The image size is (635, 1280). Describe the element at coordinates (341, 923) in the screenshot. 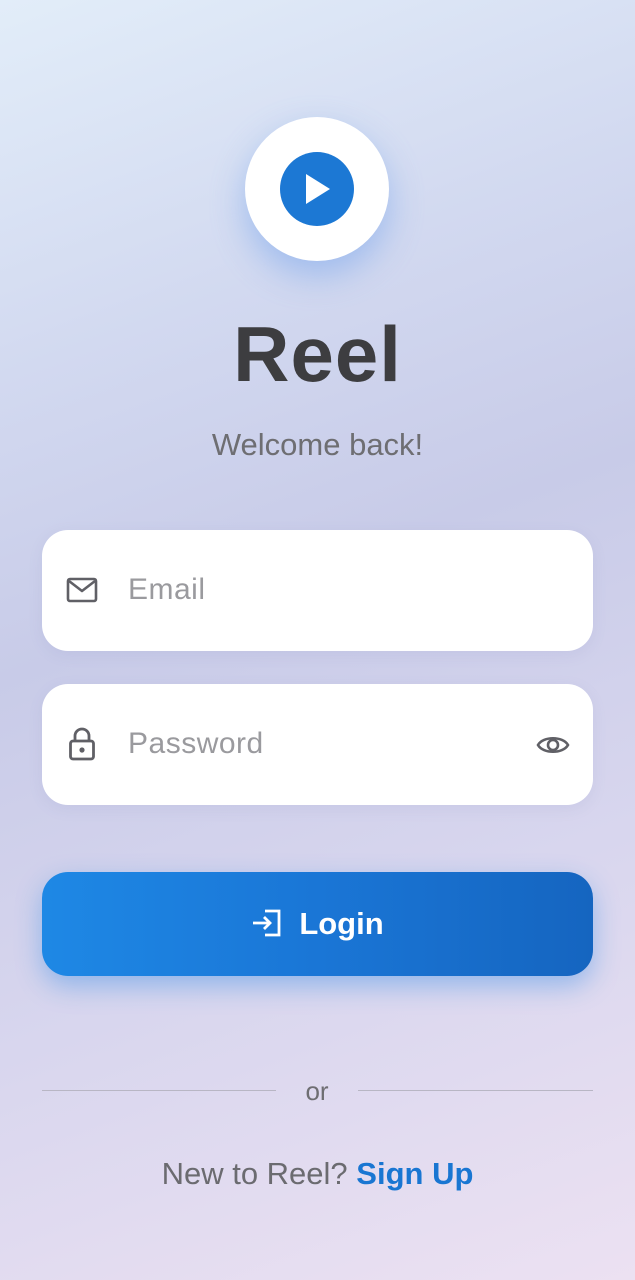

I see `login-label: Login` at that location.